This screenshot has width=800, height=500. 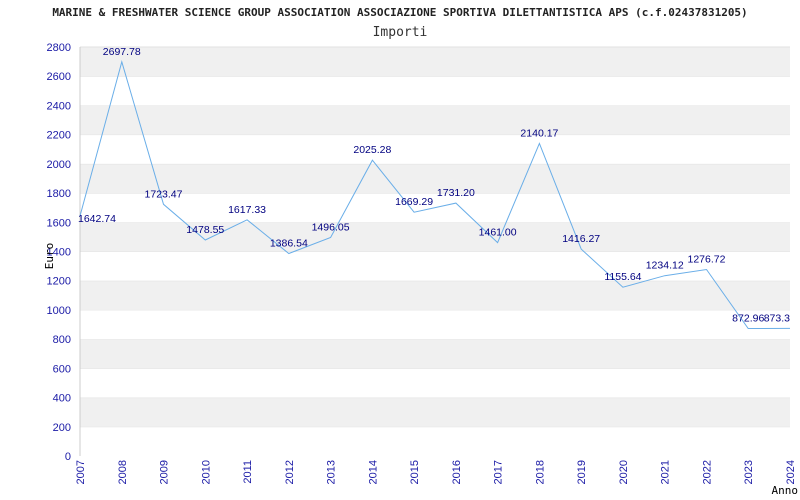 What do you see at coordinates (289, 243) in the screenshot?
I see `data-label: 1386.54` at bounding box center [289, 243].